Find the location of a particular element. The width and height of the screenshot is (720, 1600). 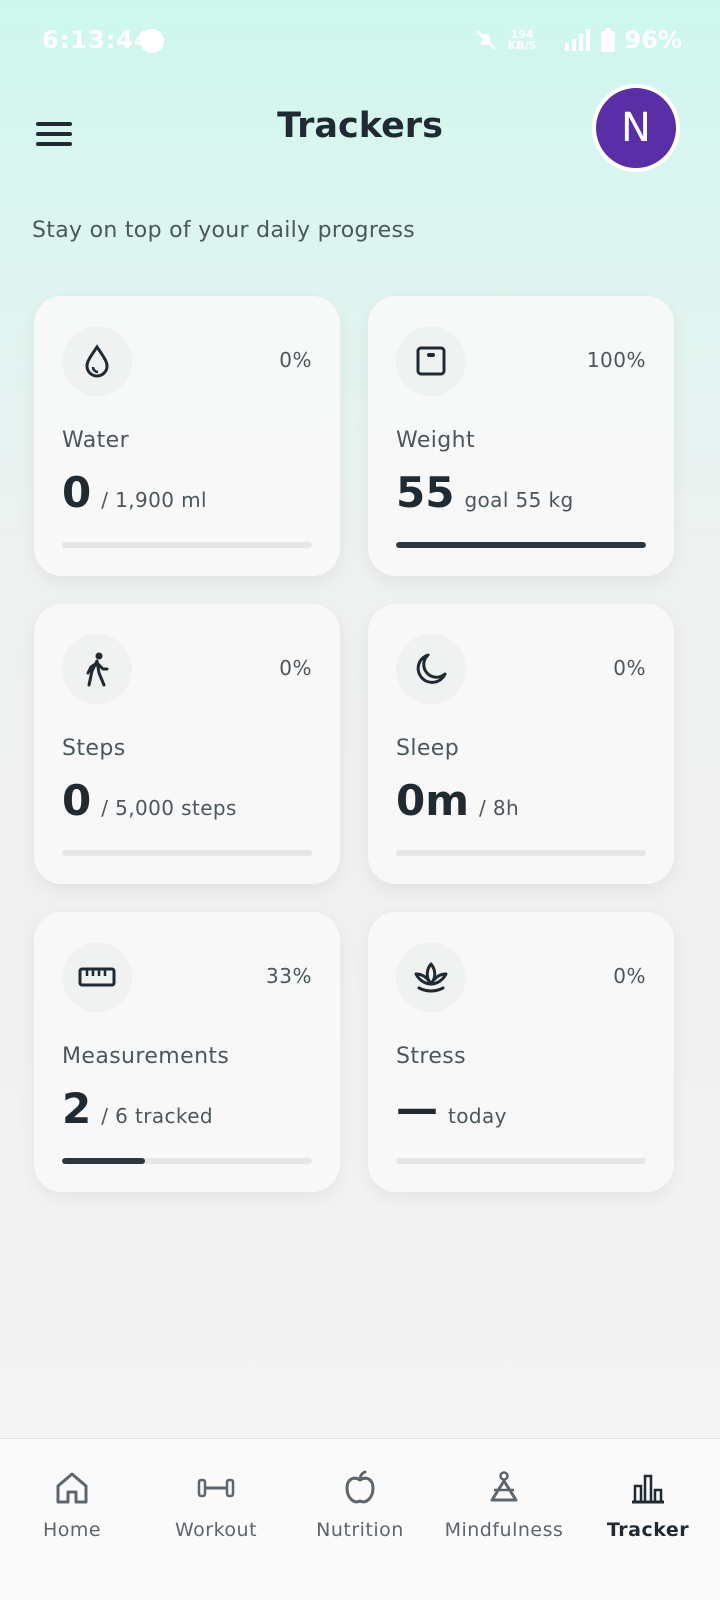

tracker-label: Stress is located at coordinates (431, 1056).